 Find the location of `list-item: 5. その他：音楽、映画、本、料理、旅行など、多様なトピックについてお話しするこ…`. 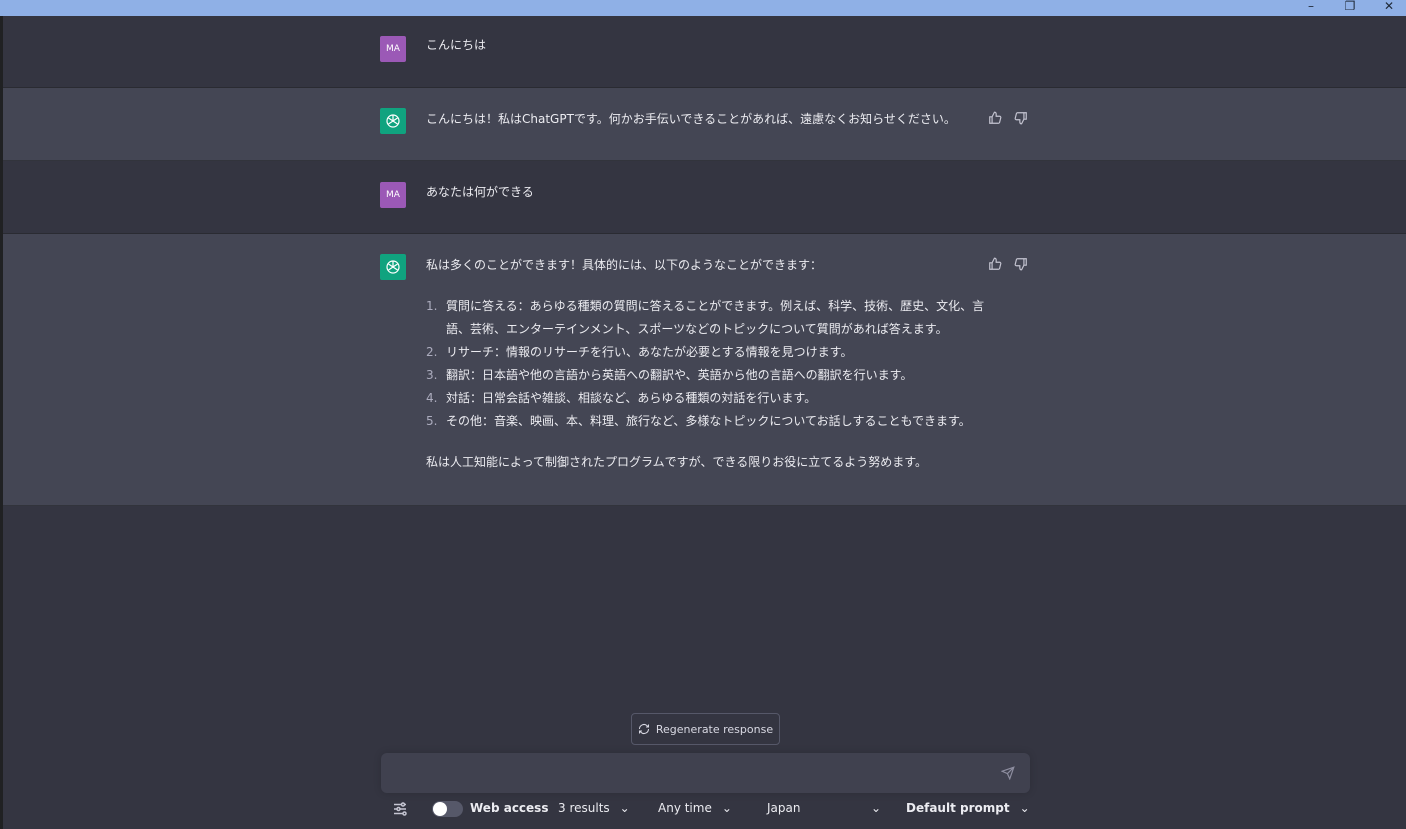

list-item: 5. その他：音楽、映画、本、料理、旅行など、多様なトピックについてお話しするこ… is located at coordinates (698, 421).